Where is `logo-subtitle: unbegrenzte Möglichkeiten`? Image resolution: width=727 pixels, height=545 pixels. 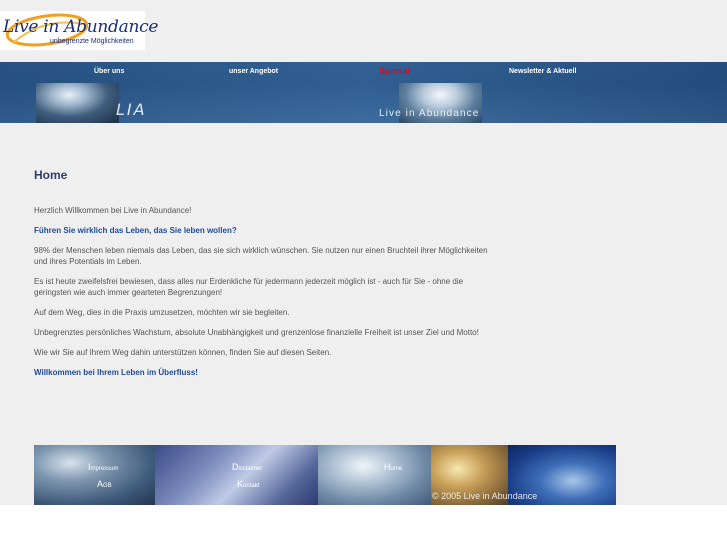 logo-subtitle: unbegrenzte Möglichkeiten is located at coordinates (92, 41).